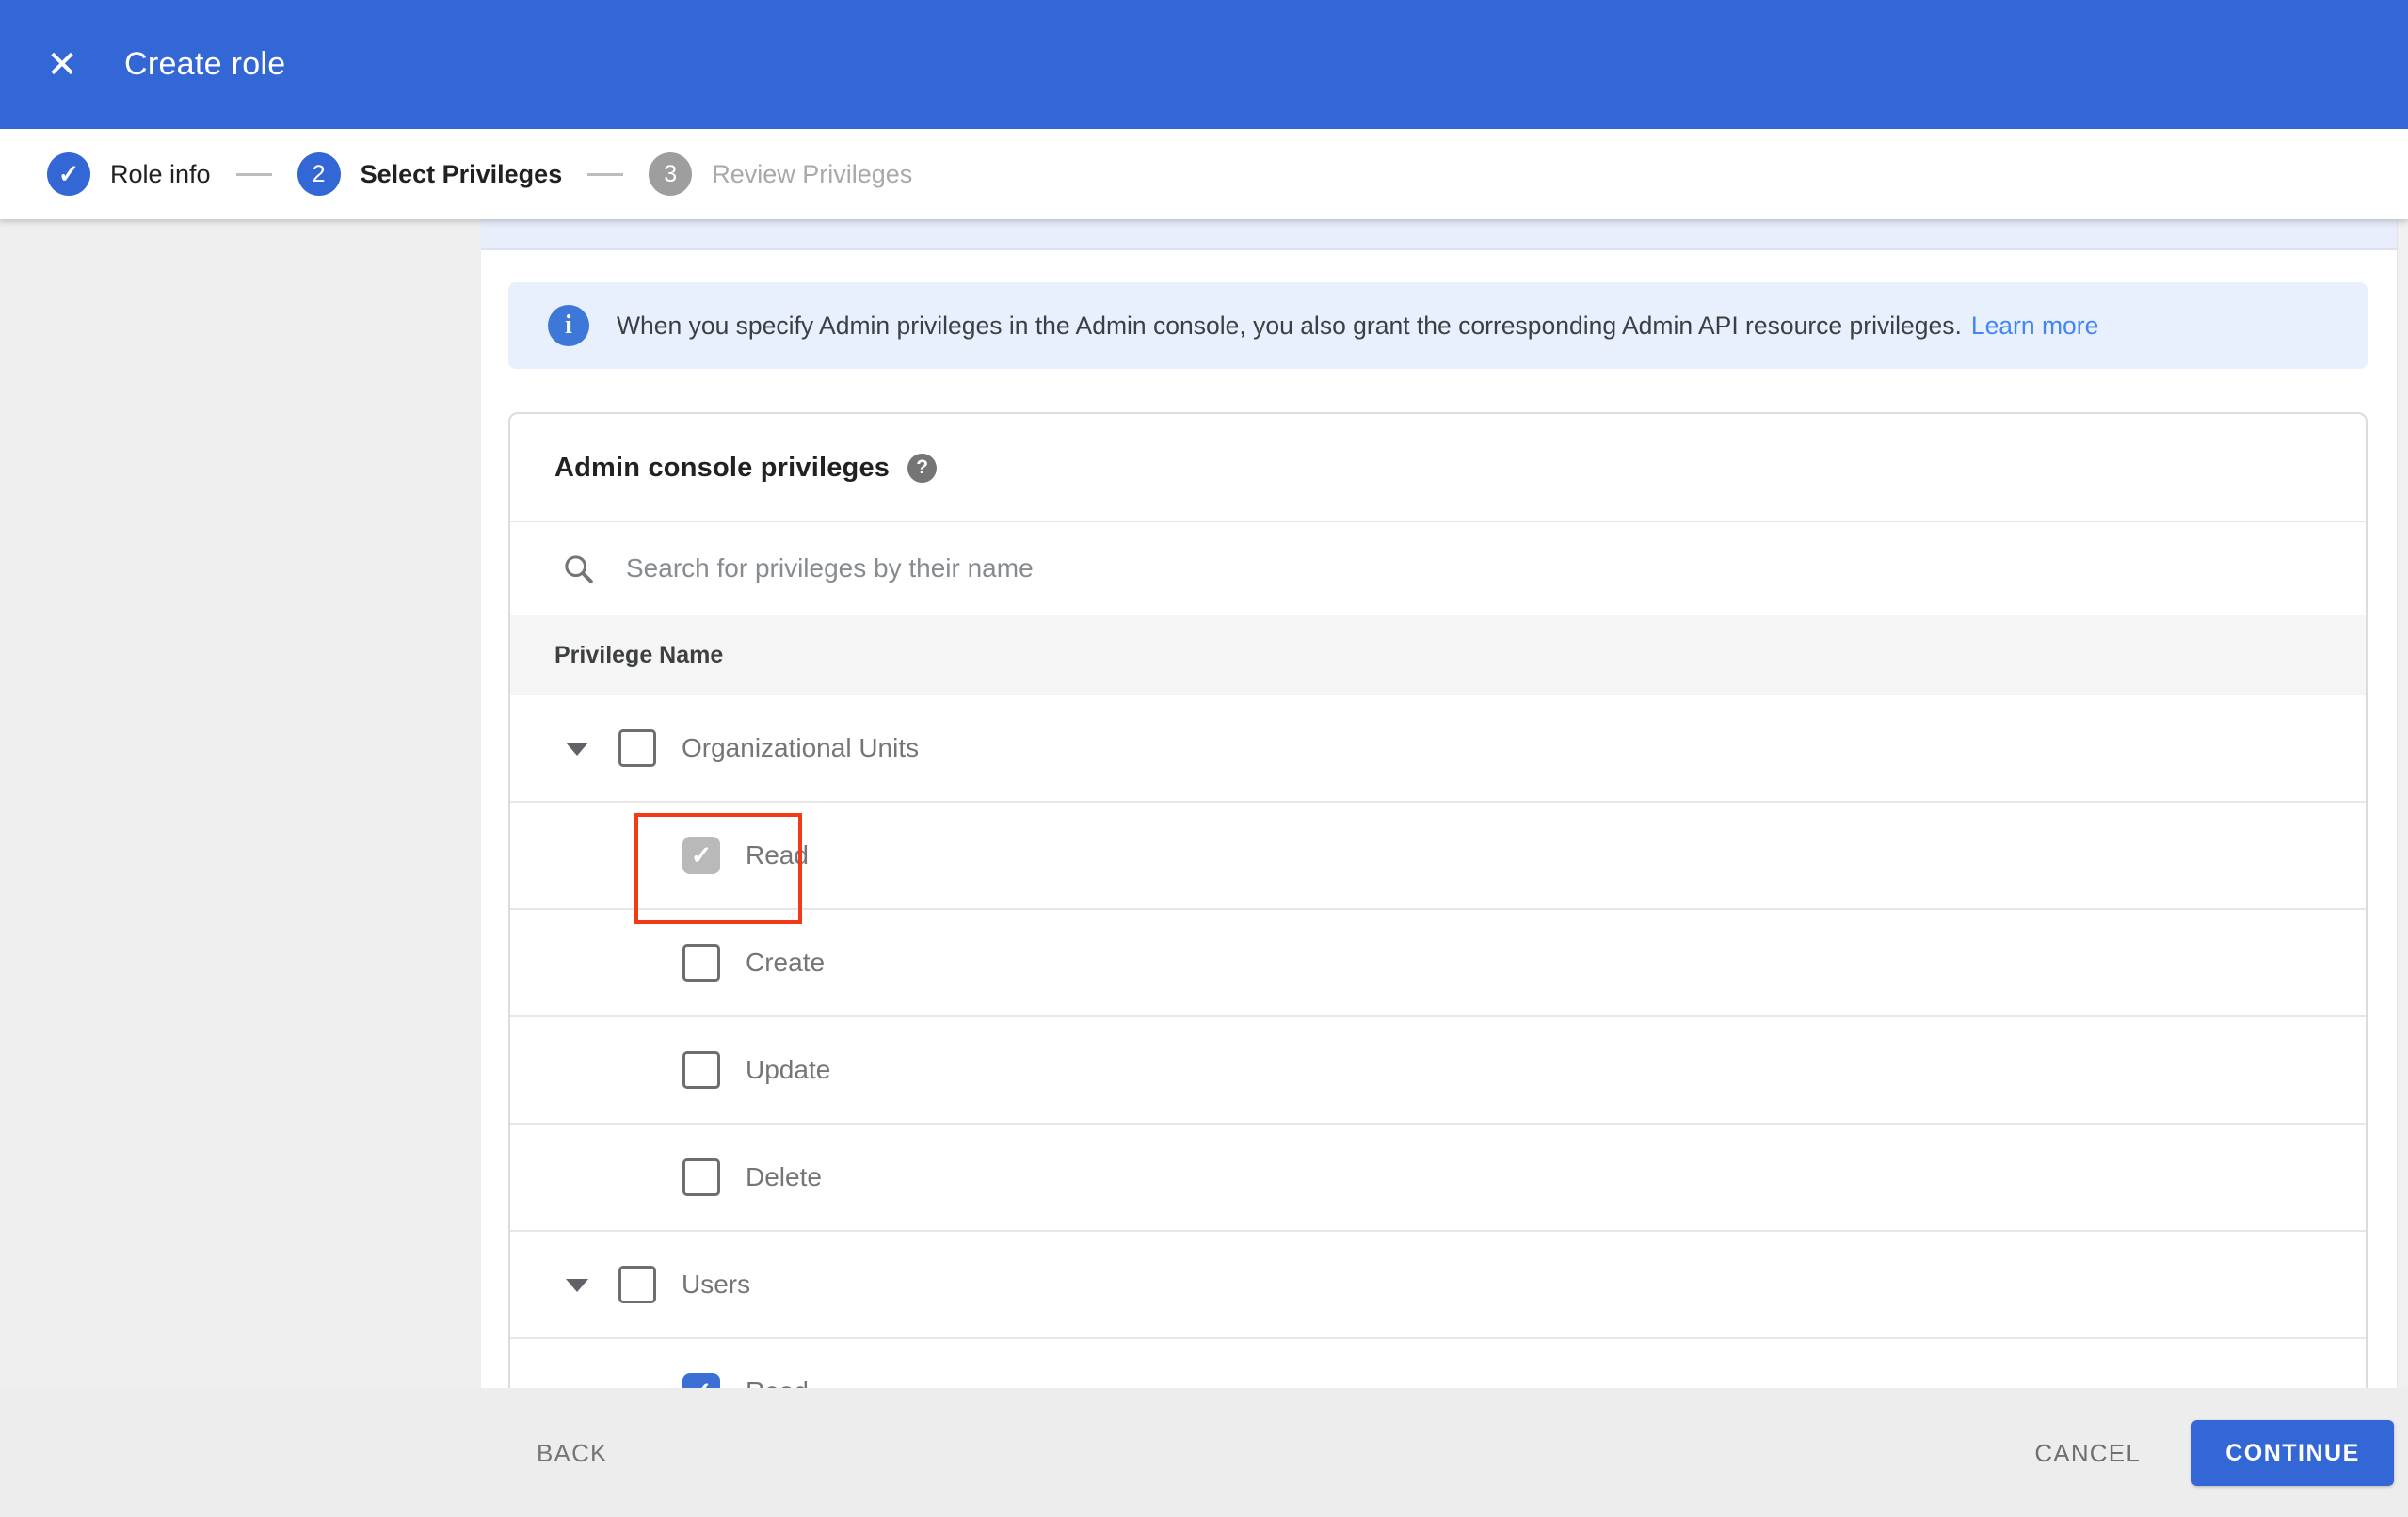  I want to click on search-icon, so click(579, 568).